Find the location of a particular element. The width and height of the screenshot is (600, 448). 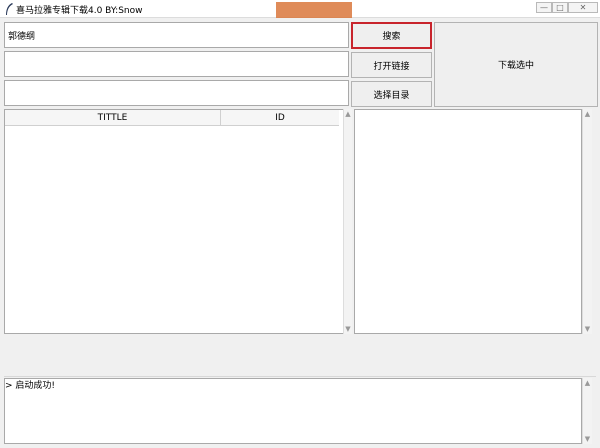

choose-directory-button: 选择目录 is located at coordinates (391, 94).